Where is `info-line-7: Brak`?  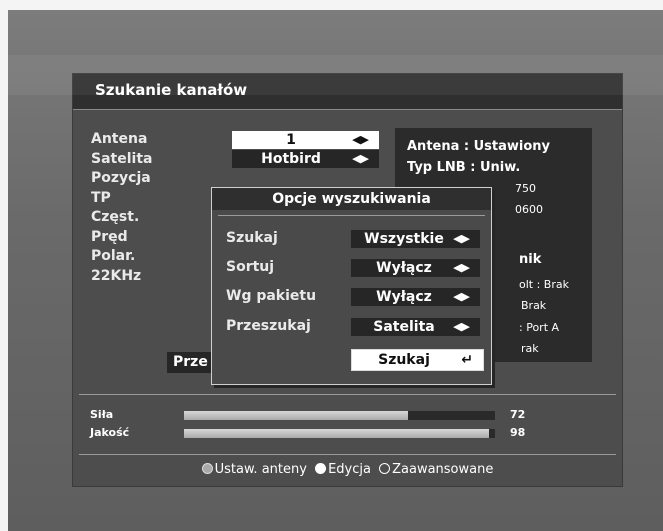 info-line-7: Brak is located at coordinates (534, 305).